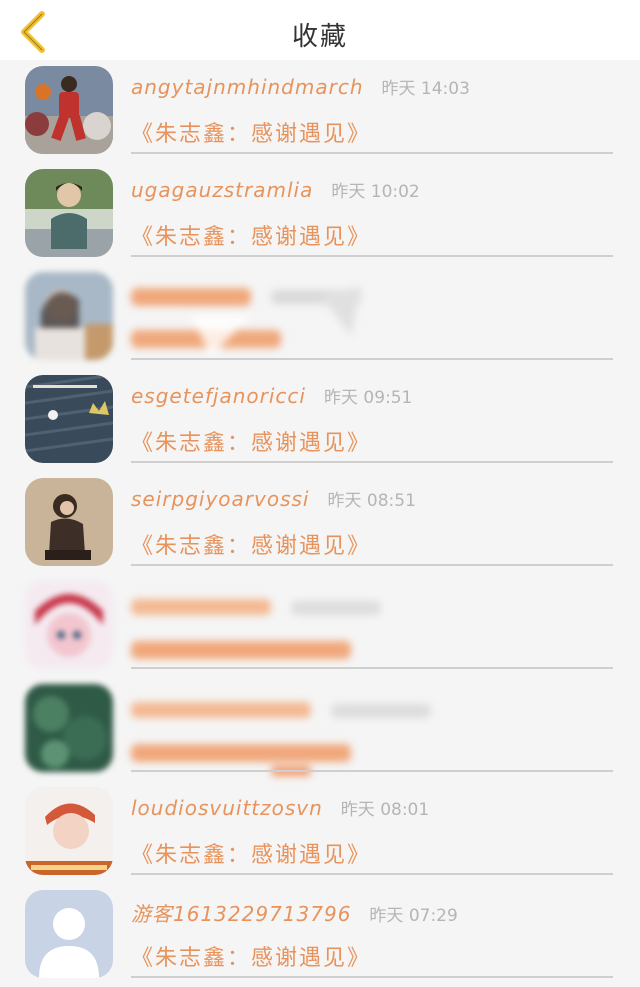 The width and height of the screenshot is (640, 987). Describe the element at coordinates (375, 192) in the screenshot. I see `timestamp: 昨天 10:02` at that location.